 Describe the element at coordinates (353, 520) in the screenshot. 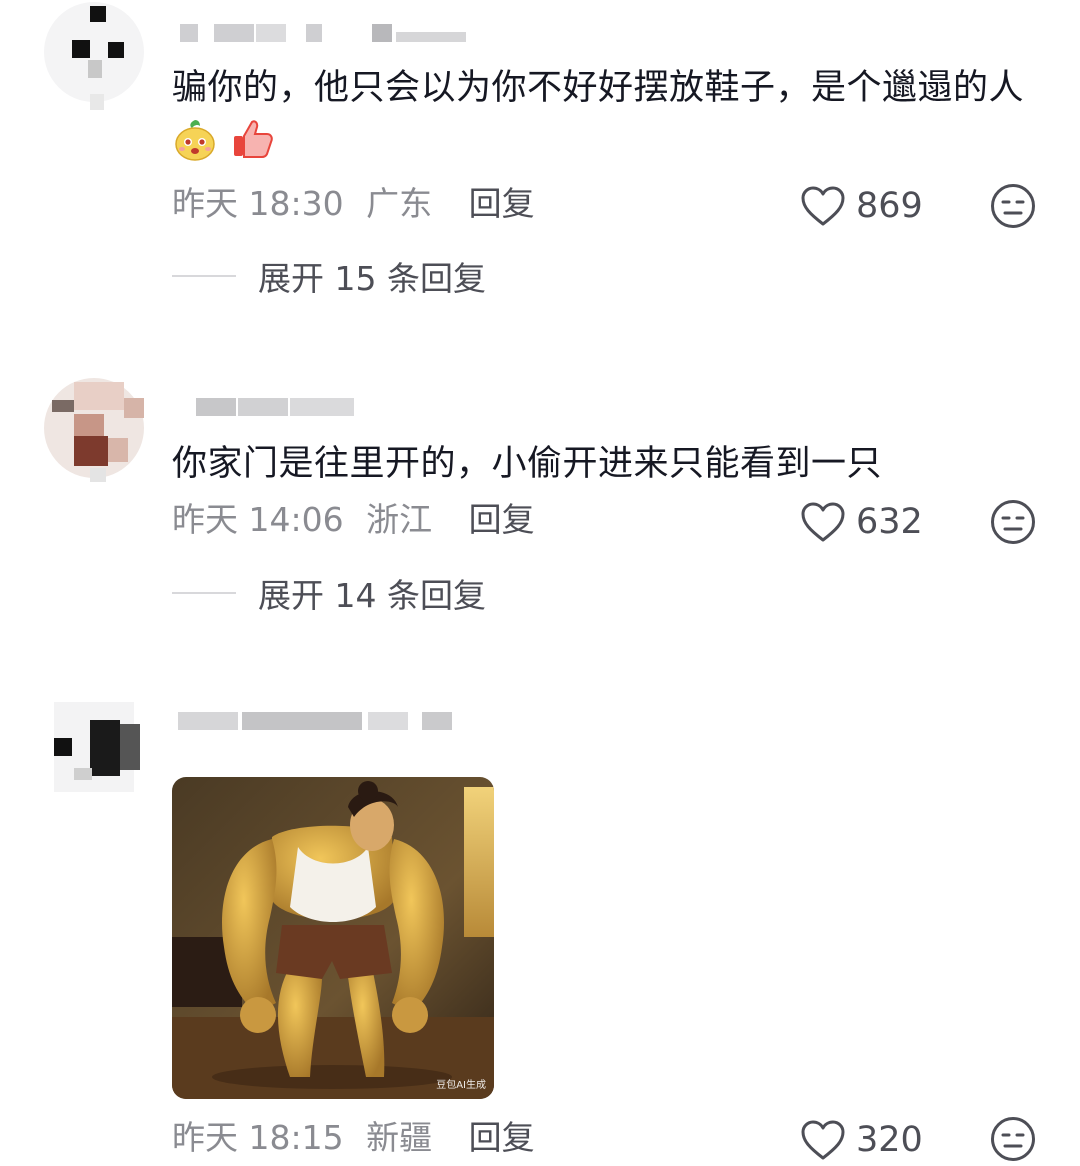

I see `comment-meta: 昨天 14:06 浙江 回复` at that location.